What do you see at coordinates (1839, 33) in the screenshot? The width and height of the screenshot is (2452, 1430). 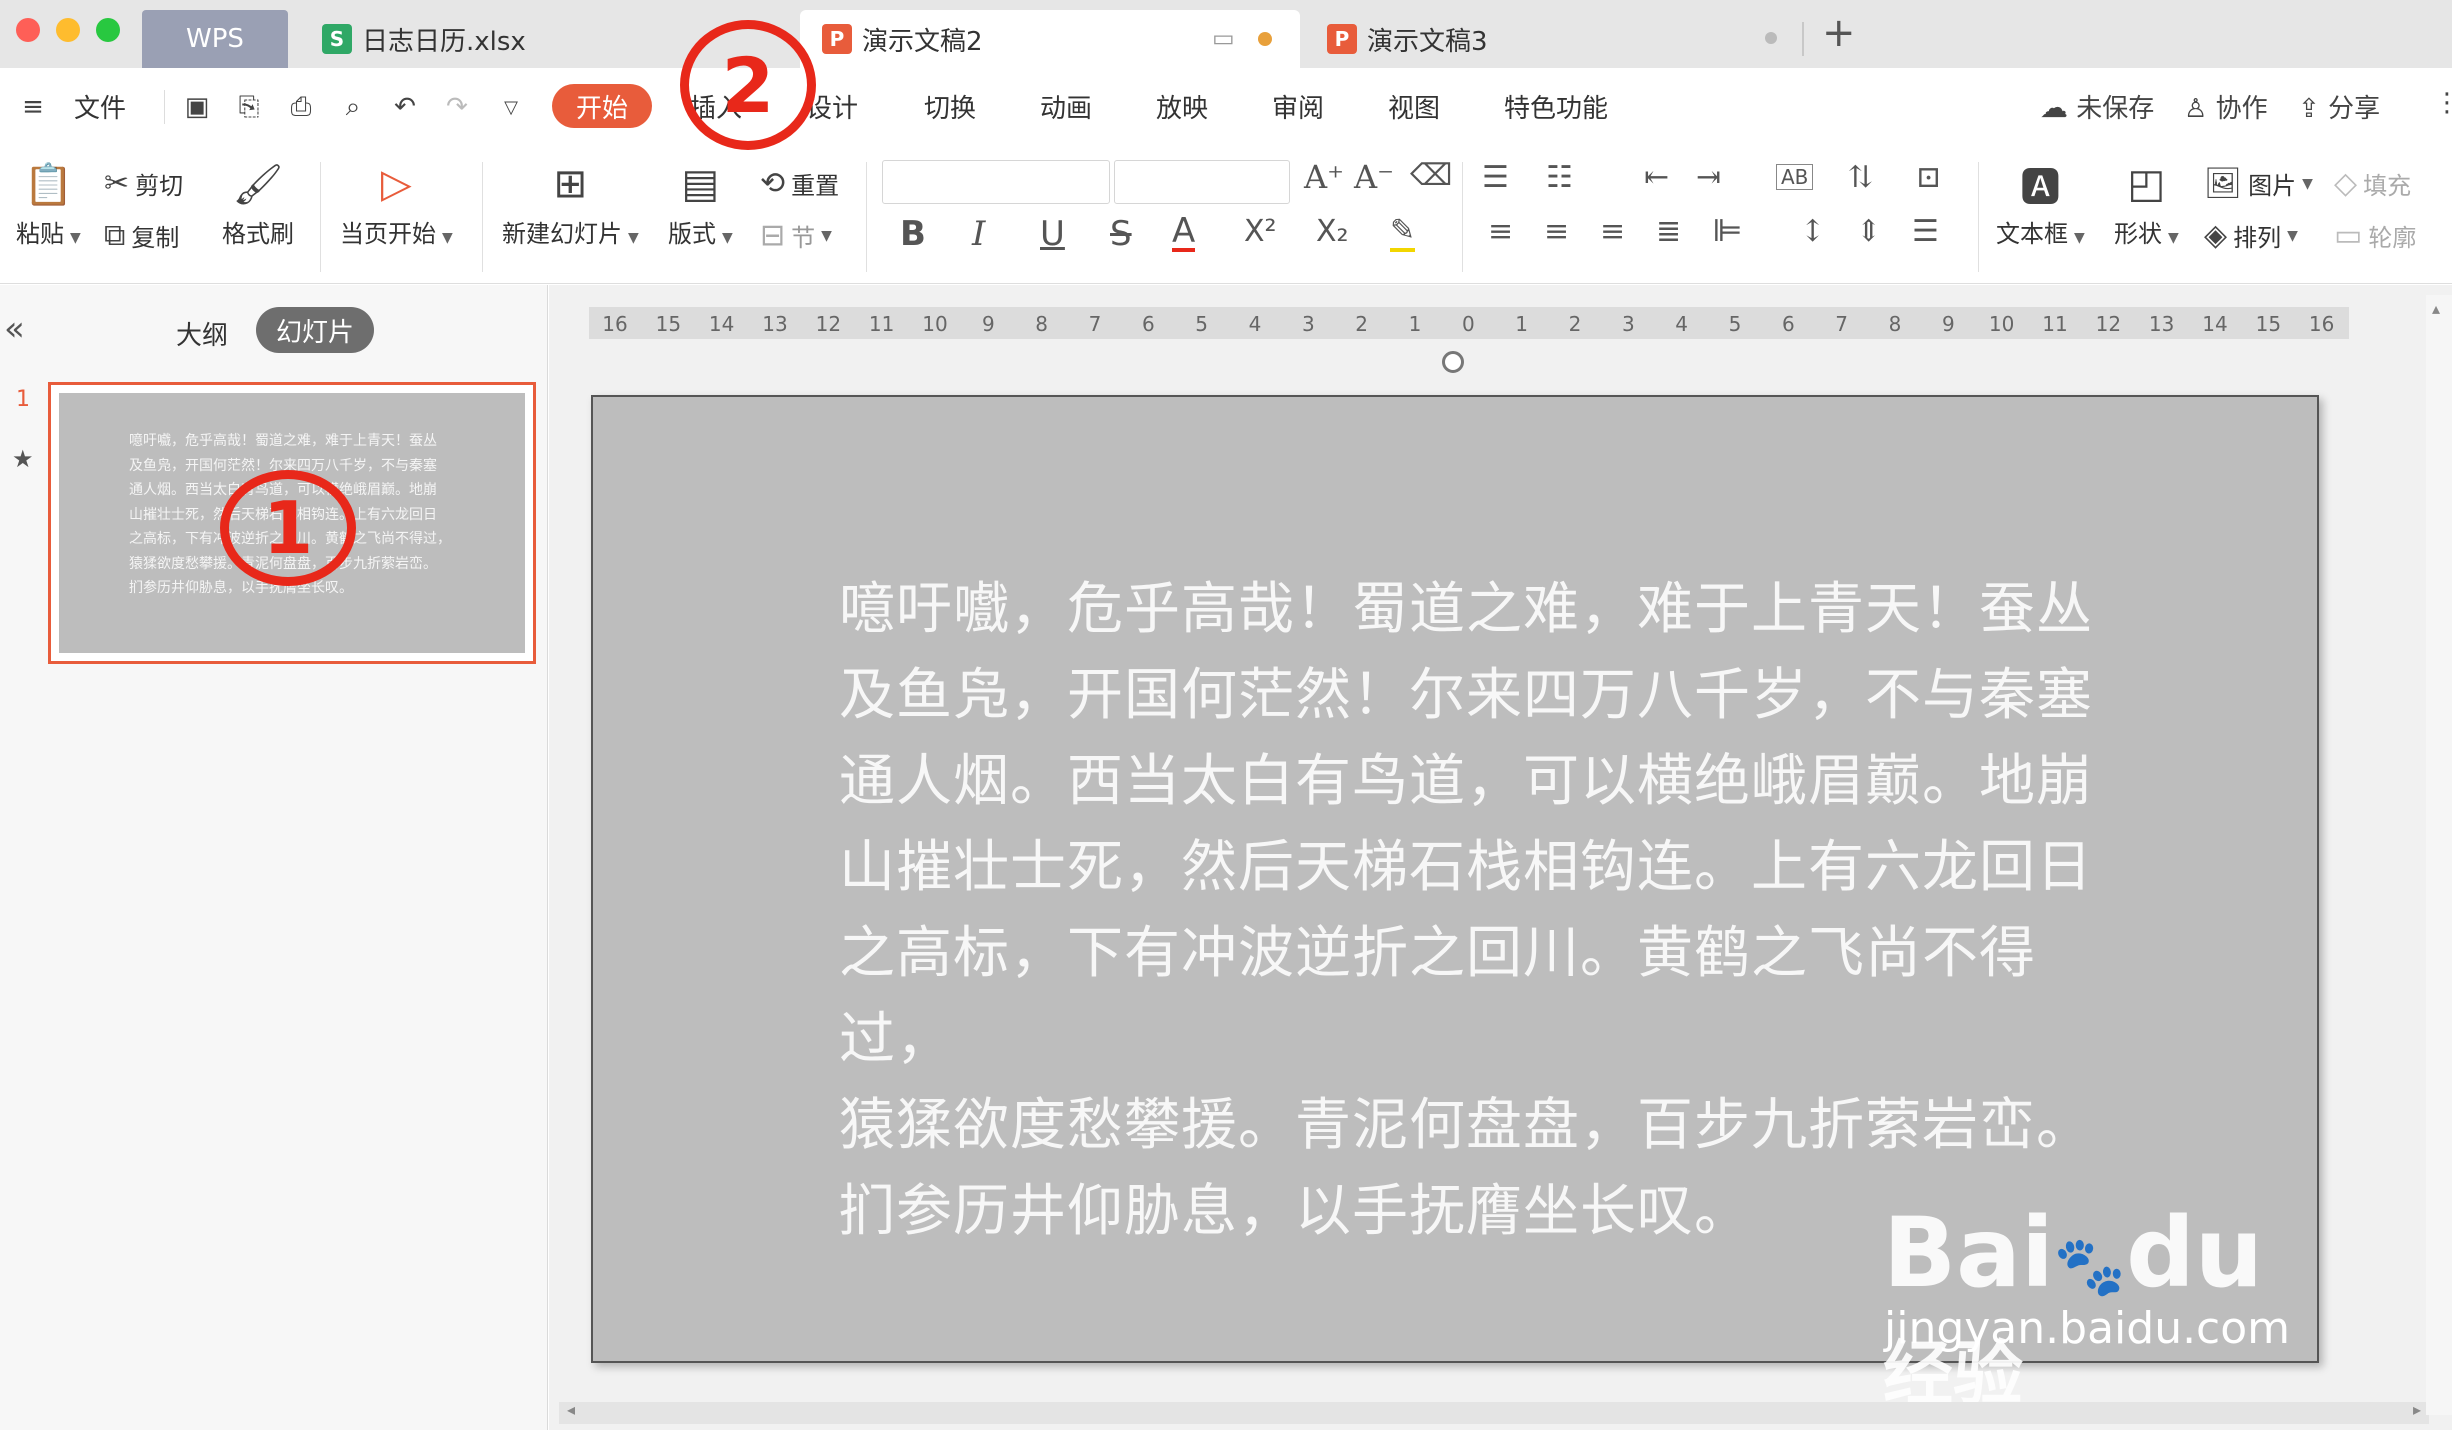 I see `new-tab-button: +` at bounding box center [1839, 33].